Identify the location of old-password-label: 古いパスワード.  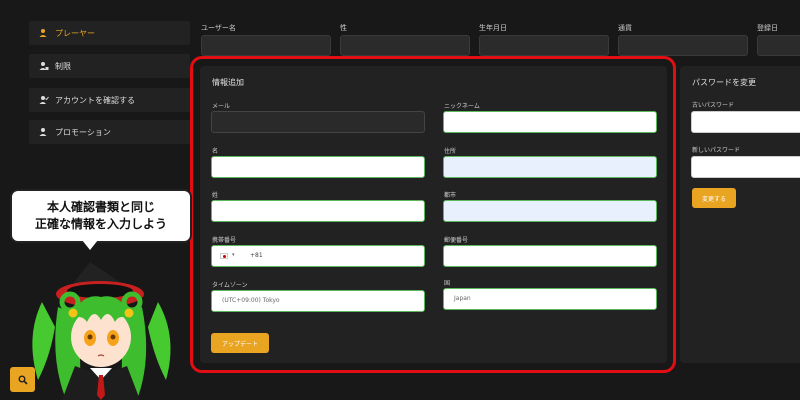
(713, 105).